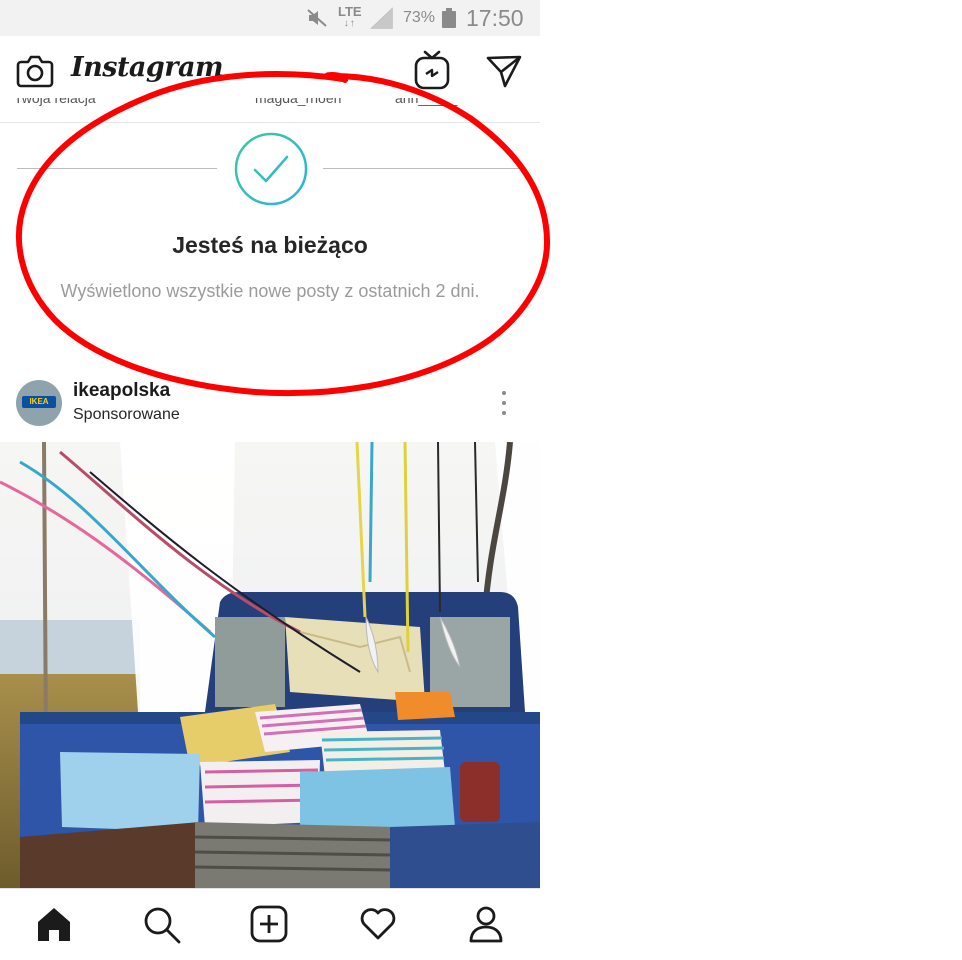 The width and height of the screenshot is (962, 960). Describe the element at coordinates (270, 110) in the screenshot. I see `stories-tray-remnant: Twoja relacja magda_rhoen ann_____` at that location.